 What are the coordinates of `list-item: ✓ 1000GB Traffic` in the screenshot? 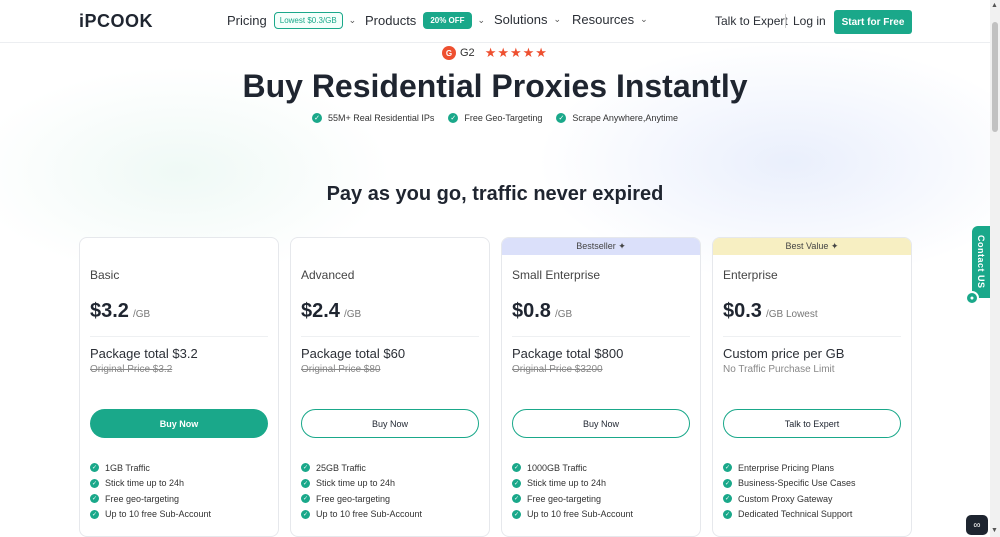 It's located at (572, 468).